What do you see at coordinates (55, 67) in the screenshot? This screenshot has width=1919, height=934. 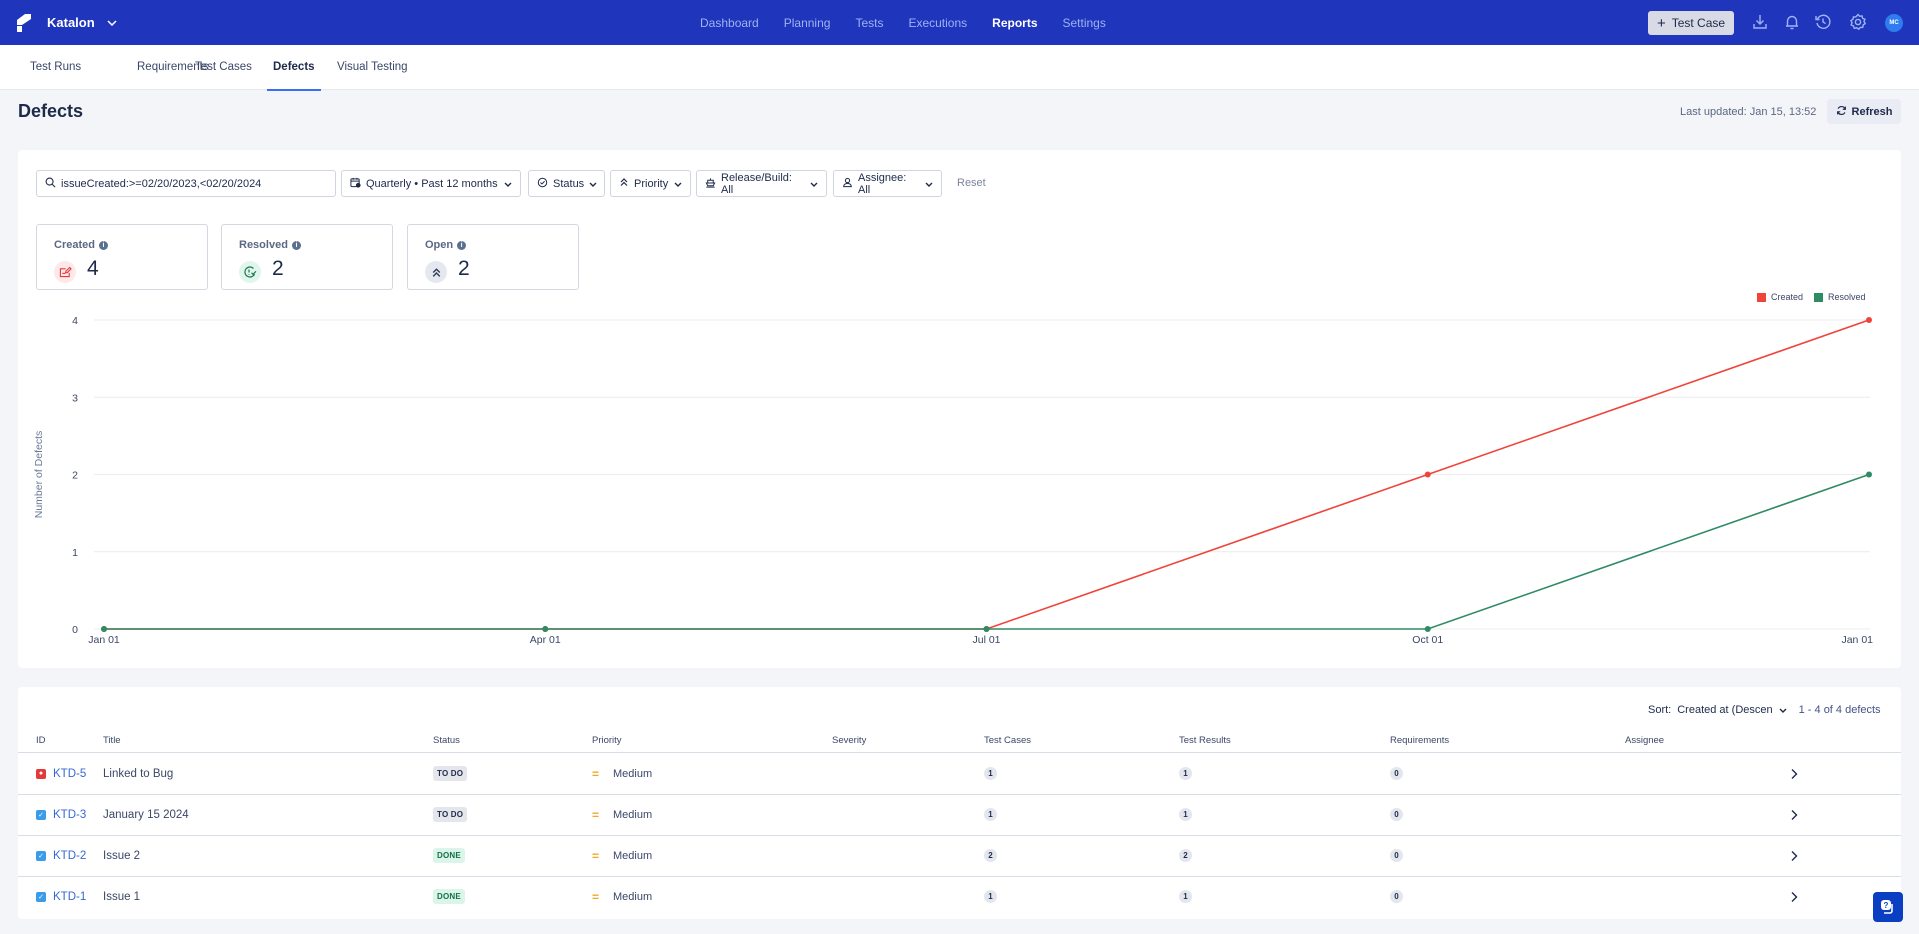 I see `tab-test-runs: Test Runs` at bounding box center [55, 67].